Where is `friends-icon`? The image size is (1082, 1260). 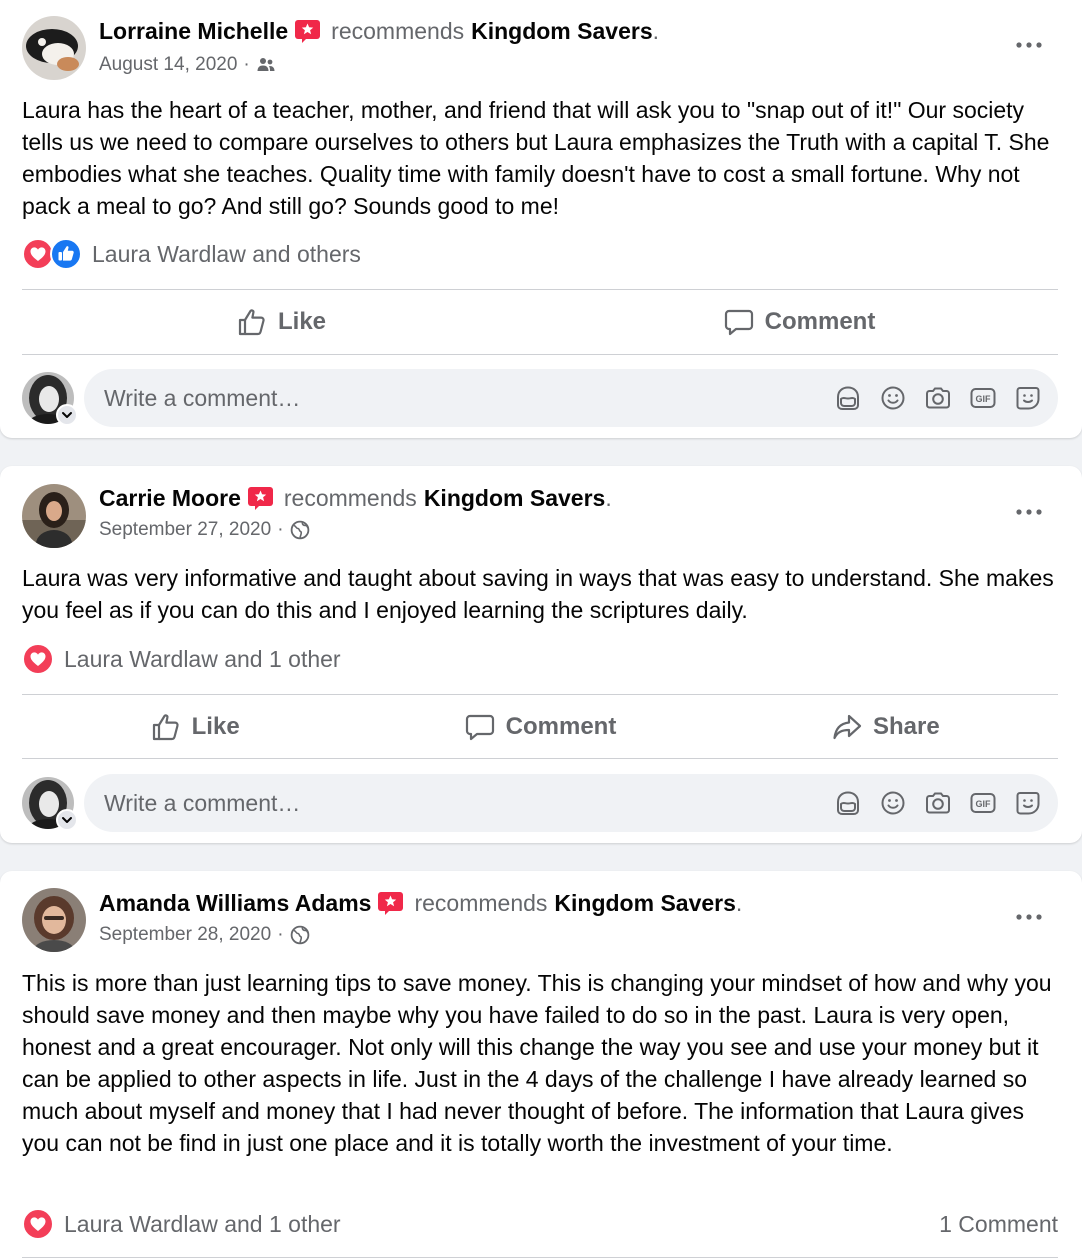
friends-icon is located at coordinates (266, 65).